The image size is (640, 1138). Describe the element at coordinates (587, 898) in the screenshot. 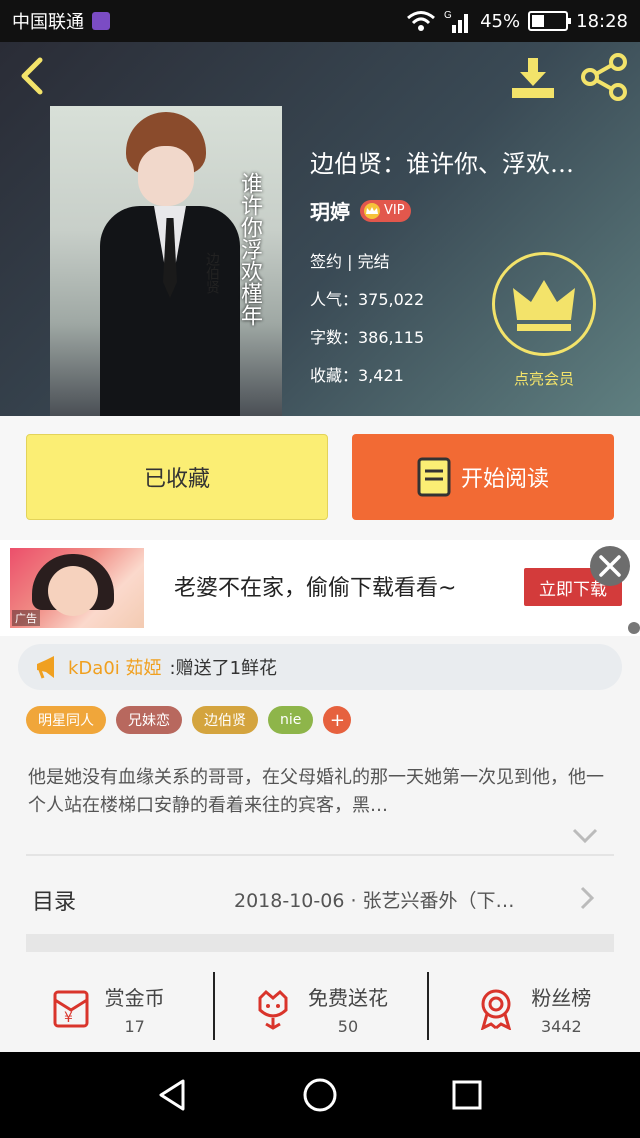

I see `chevron-right-icon` at that location.